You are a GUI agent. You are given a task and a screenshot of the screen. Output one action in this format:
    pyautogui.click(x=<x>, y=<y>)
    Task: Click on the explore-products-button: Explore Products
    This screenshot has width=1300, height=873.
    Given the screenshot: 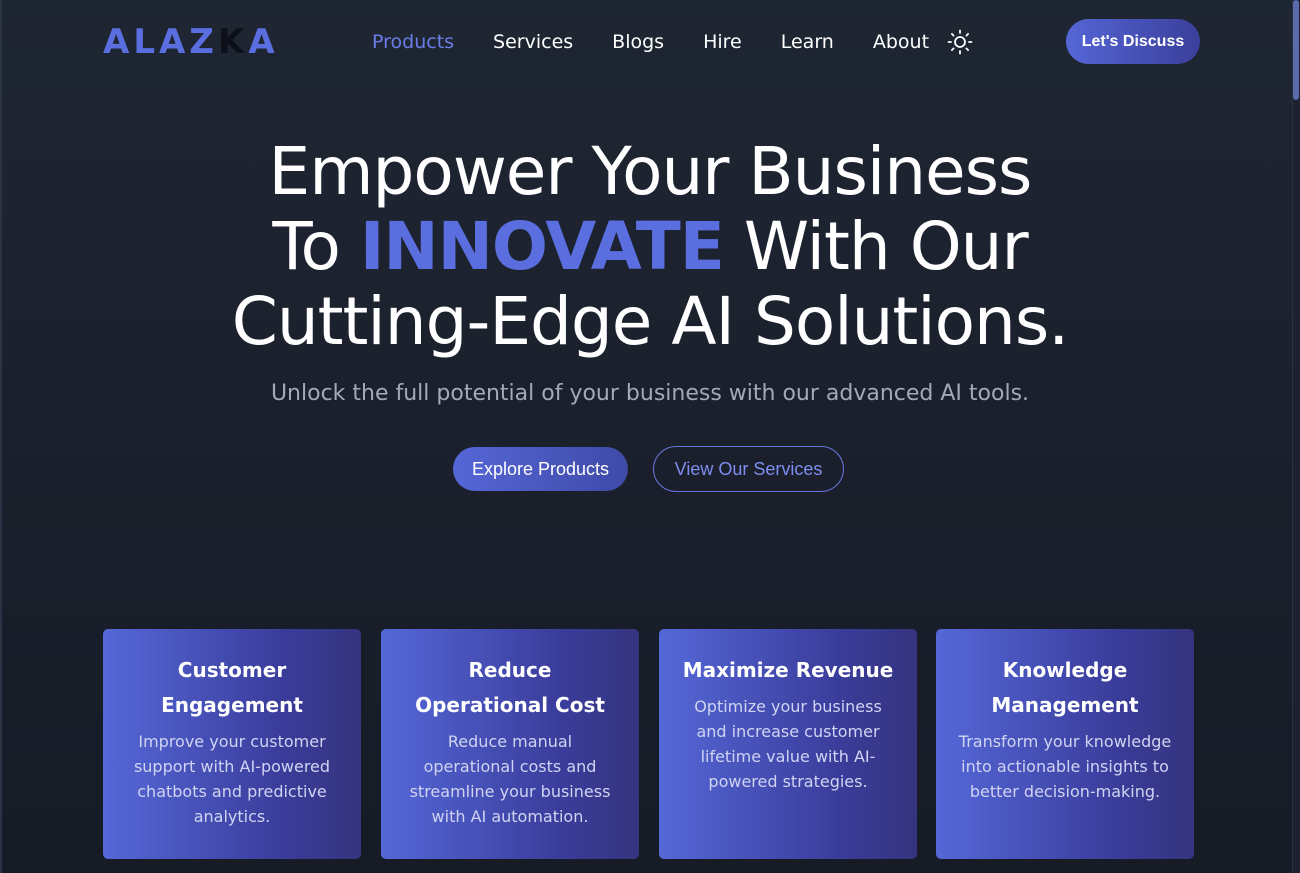 What is the action you would take?
    pyautogui.click(x=540, y=469)
    